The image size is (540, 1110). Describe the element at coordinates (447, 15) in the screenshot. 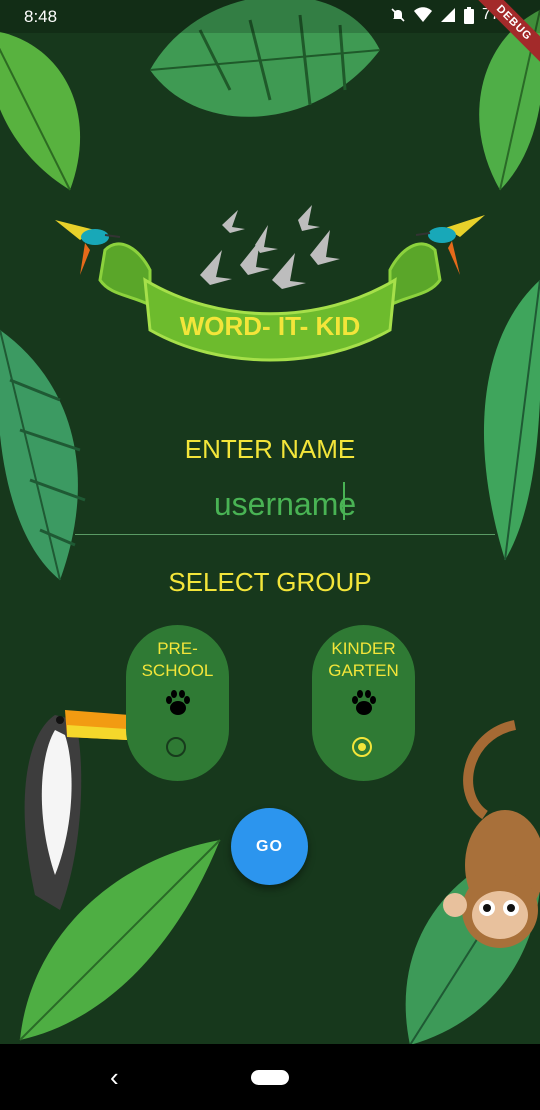

I see `signal-icon` at that location.